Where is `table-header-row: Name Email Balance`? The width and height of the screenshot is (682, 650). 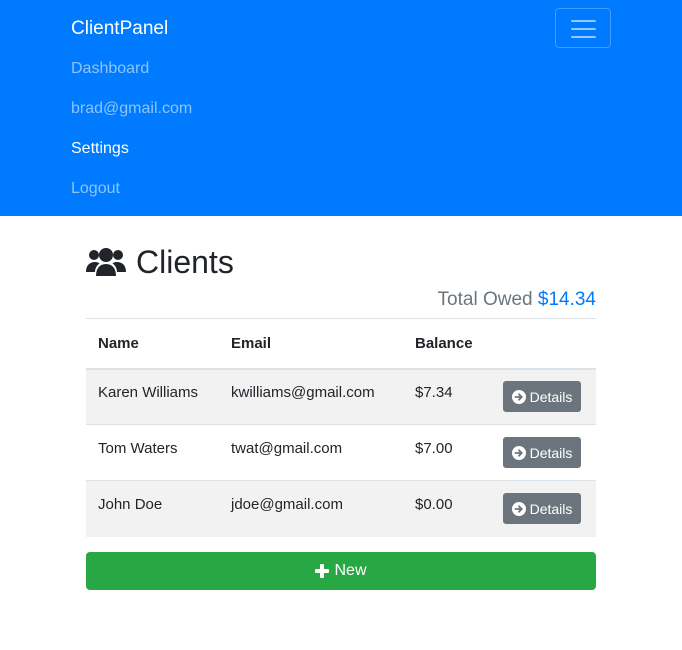
table-header-row: Name Email Balance is located at coordinates (341, 344).